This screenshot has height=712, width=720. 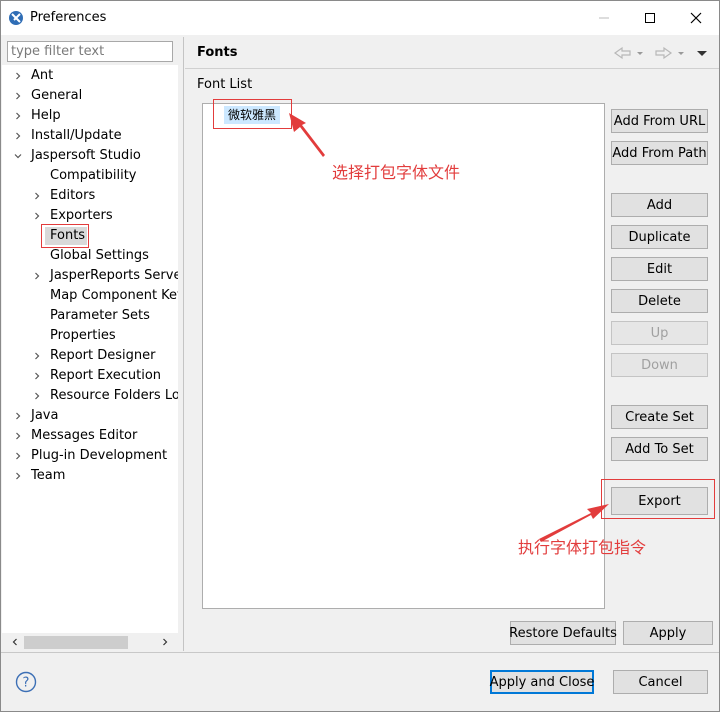 I want to click on tree-item-label: Global Settings, so click(x=99, y=255).